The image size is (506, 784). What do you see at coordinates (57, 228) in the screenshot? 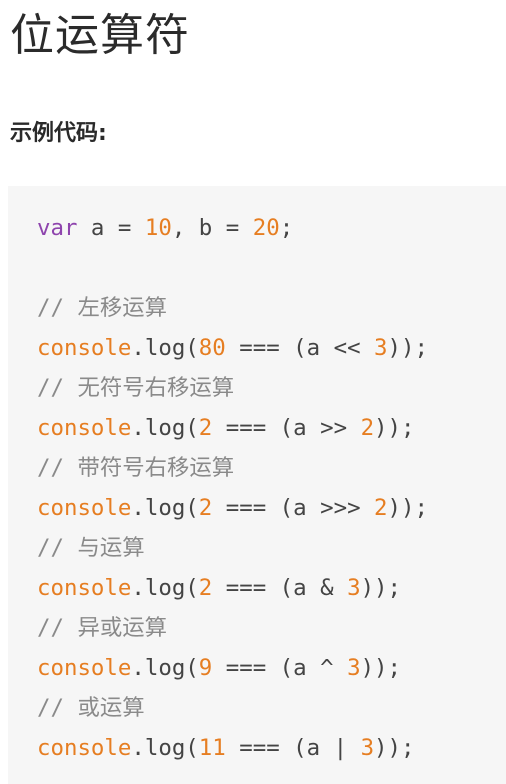
I see `keyword-token: var` at bounding box center [57, 228].